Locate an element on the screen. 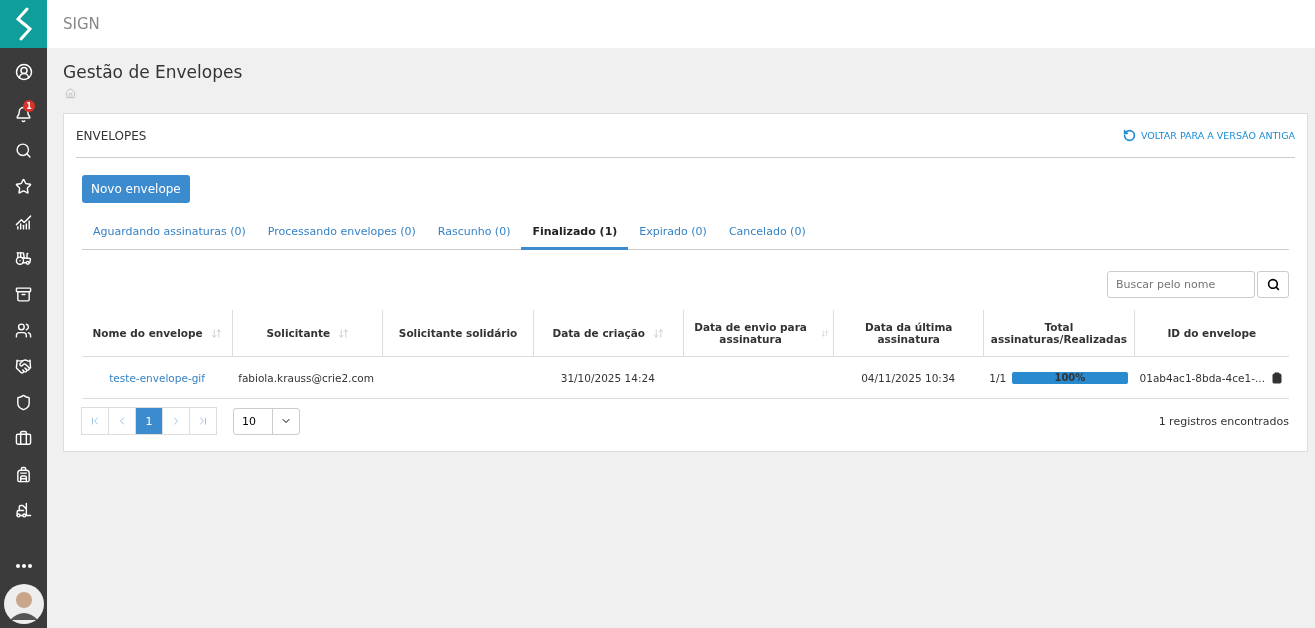 Image resolution: width=1315 pixels, height=628 pixels. page-size-select: 10 is located at coordinates (266, 421).